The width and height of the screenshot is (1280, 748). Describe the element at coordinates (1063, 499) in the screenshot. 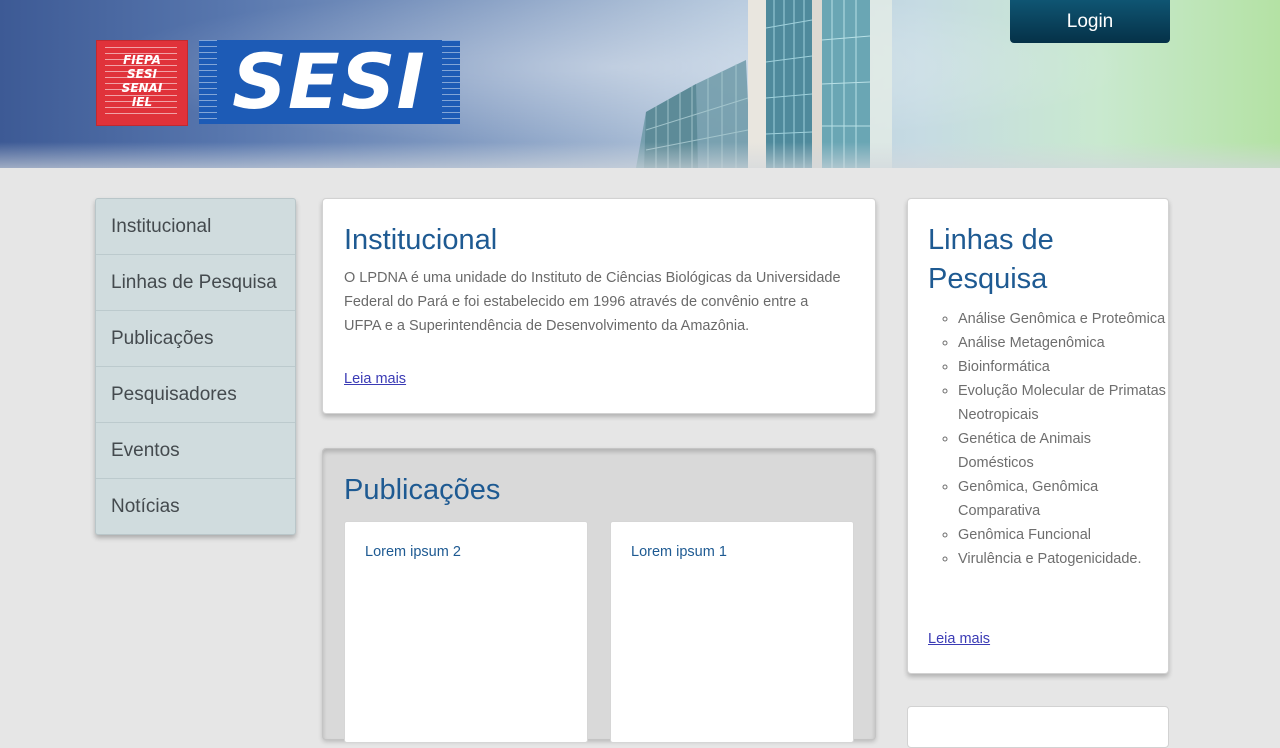

I see `list-item: Genômica, Genômica Comparativa` at that location.